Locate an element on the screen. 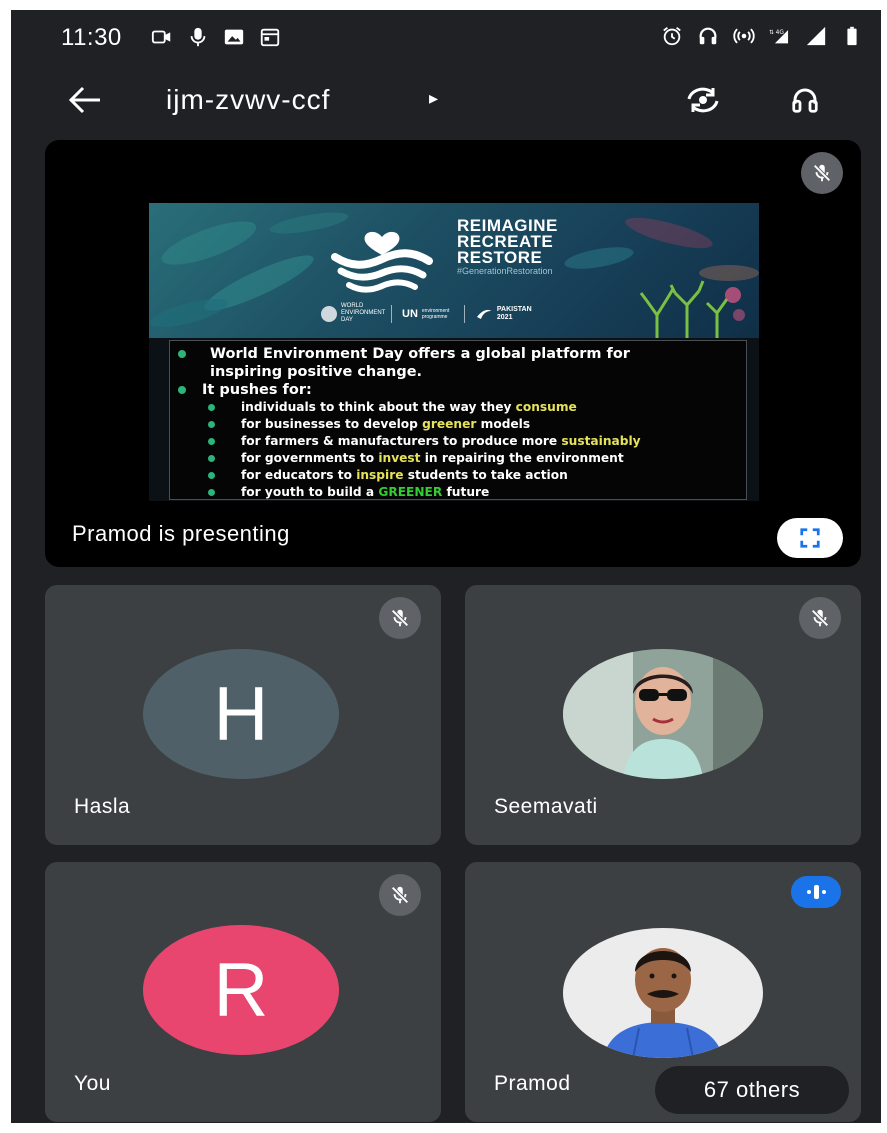  sub-item-6: for youth to build a GREENER future is located at coordinates (473, 492).